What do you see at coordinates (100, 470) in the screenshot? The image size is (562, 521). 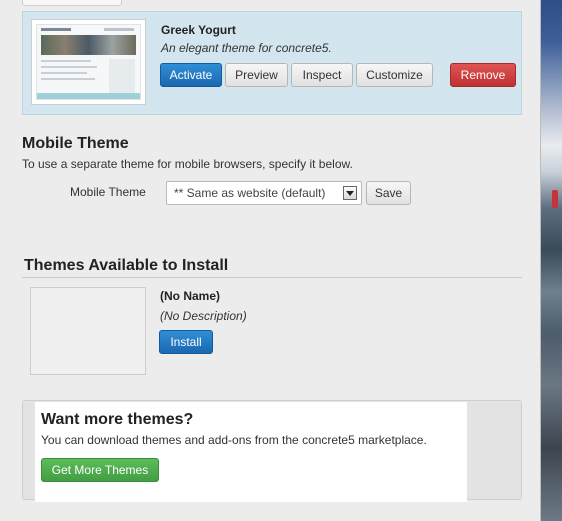 I see `get-more-themes-button: Get More Themes` at bounding box center [100, 470].